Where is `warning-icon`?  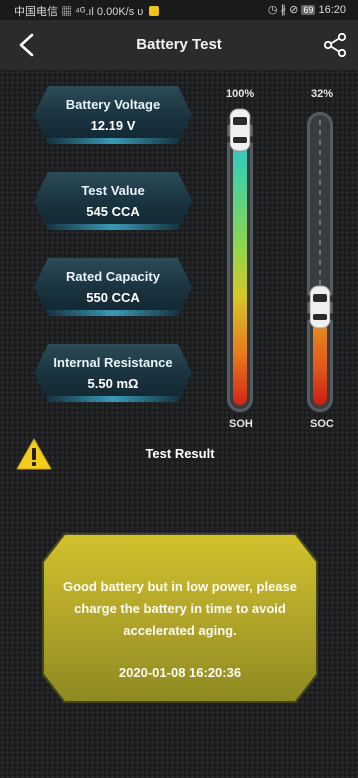
warning-icon is located at coordinates (34, 454).